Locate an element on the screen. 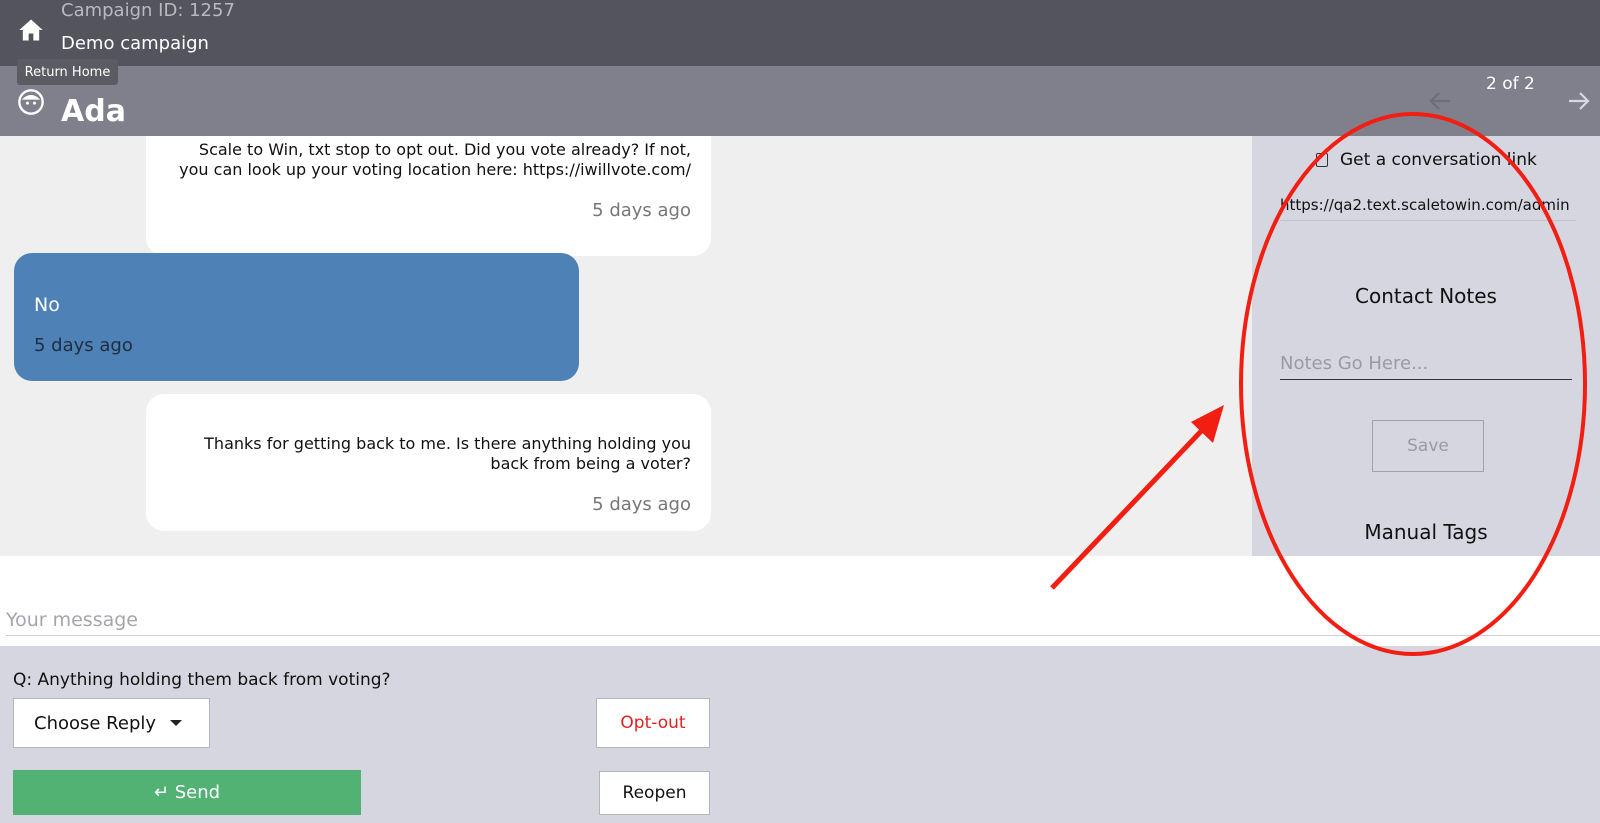 Image resolution: width=1600 pixels, height=823 pixels. contact-notes-title: Contact Notes is located at coordinates (1426, 296).